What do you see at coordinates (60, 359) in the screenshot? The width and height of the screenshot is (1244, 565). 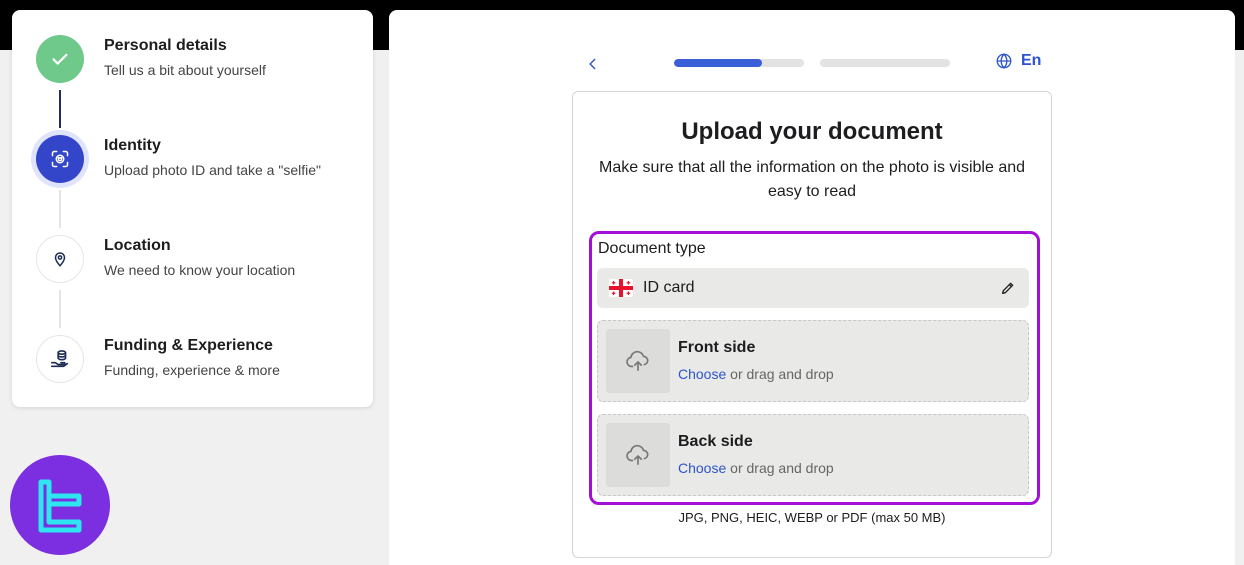 I see `coins-hand-icon` at bounding box center [60, 359].